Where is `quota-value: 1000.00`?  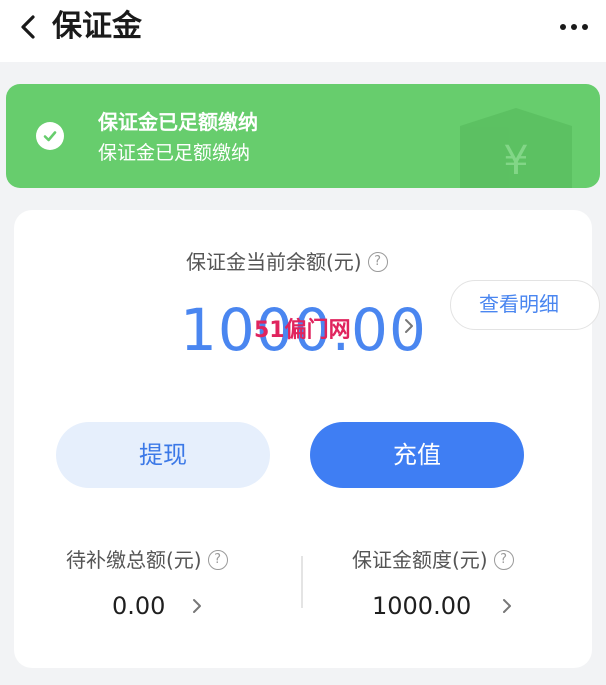
quota-value: 1000.00 is located at coordinates (422, 606).